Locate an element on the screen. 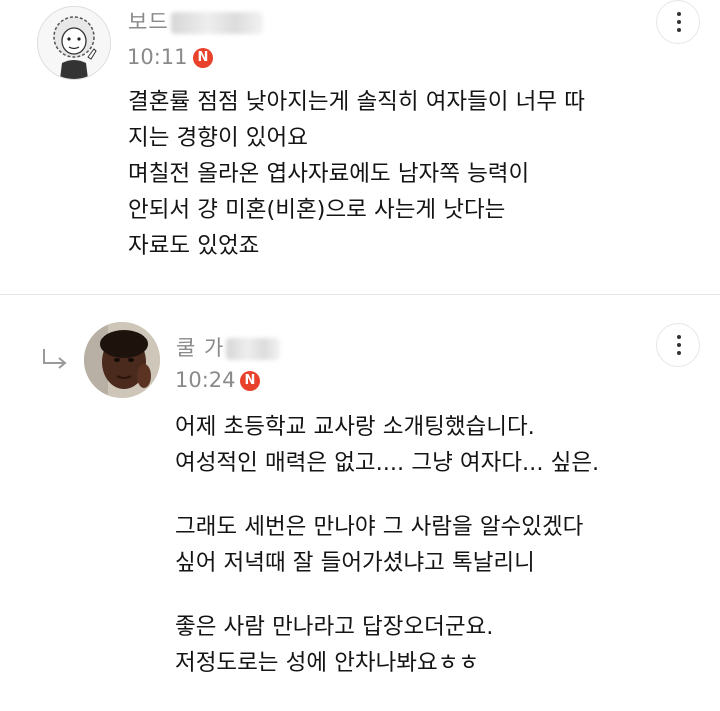 This screenshot has height=711, width=720. username: 쿨 가 is located at coordinates (228, 347).